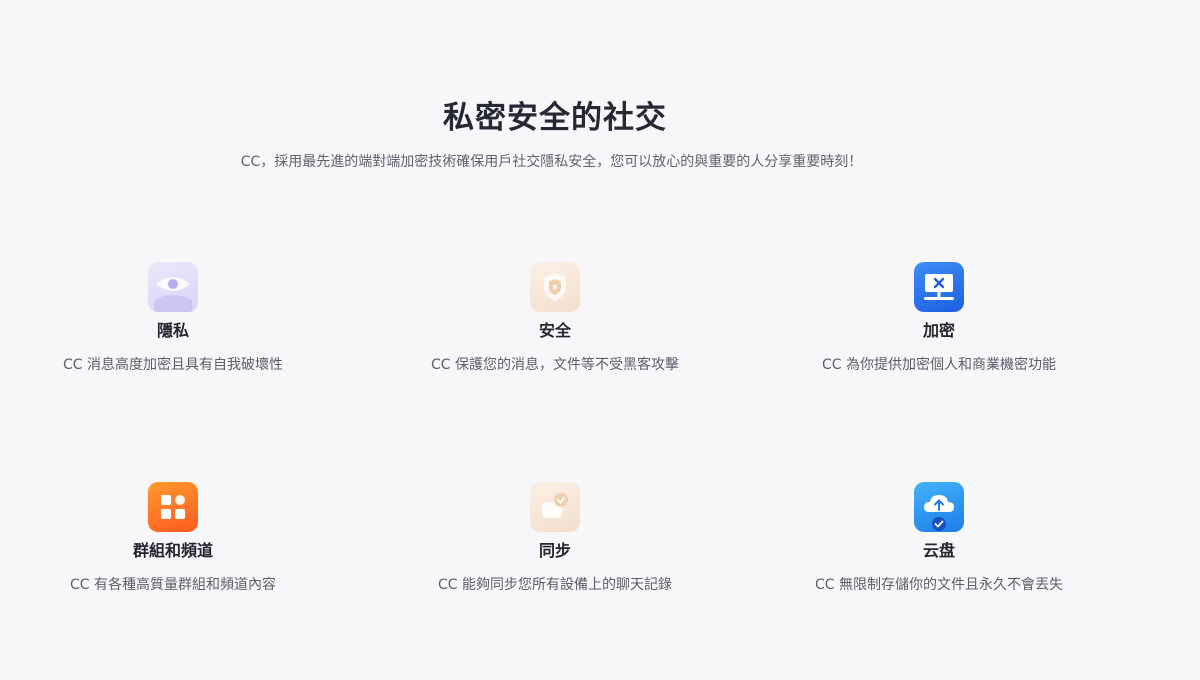  Describe the element at coordinates (555, 318) in the screenshot. I see `feature-security: 安全 CC 保護您的消息，文件等不受黑客攻擊` at that location.